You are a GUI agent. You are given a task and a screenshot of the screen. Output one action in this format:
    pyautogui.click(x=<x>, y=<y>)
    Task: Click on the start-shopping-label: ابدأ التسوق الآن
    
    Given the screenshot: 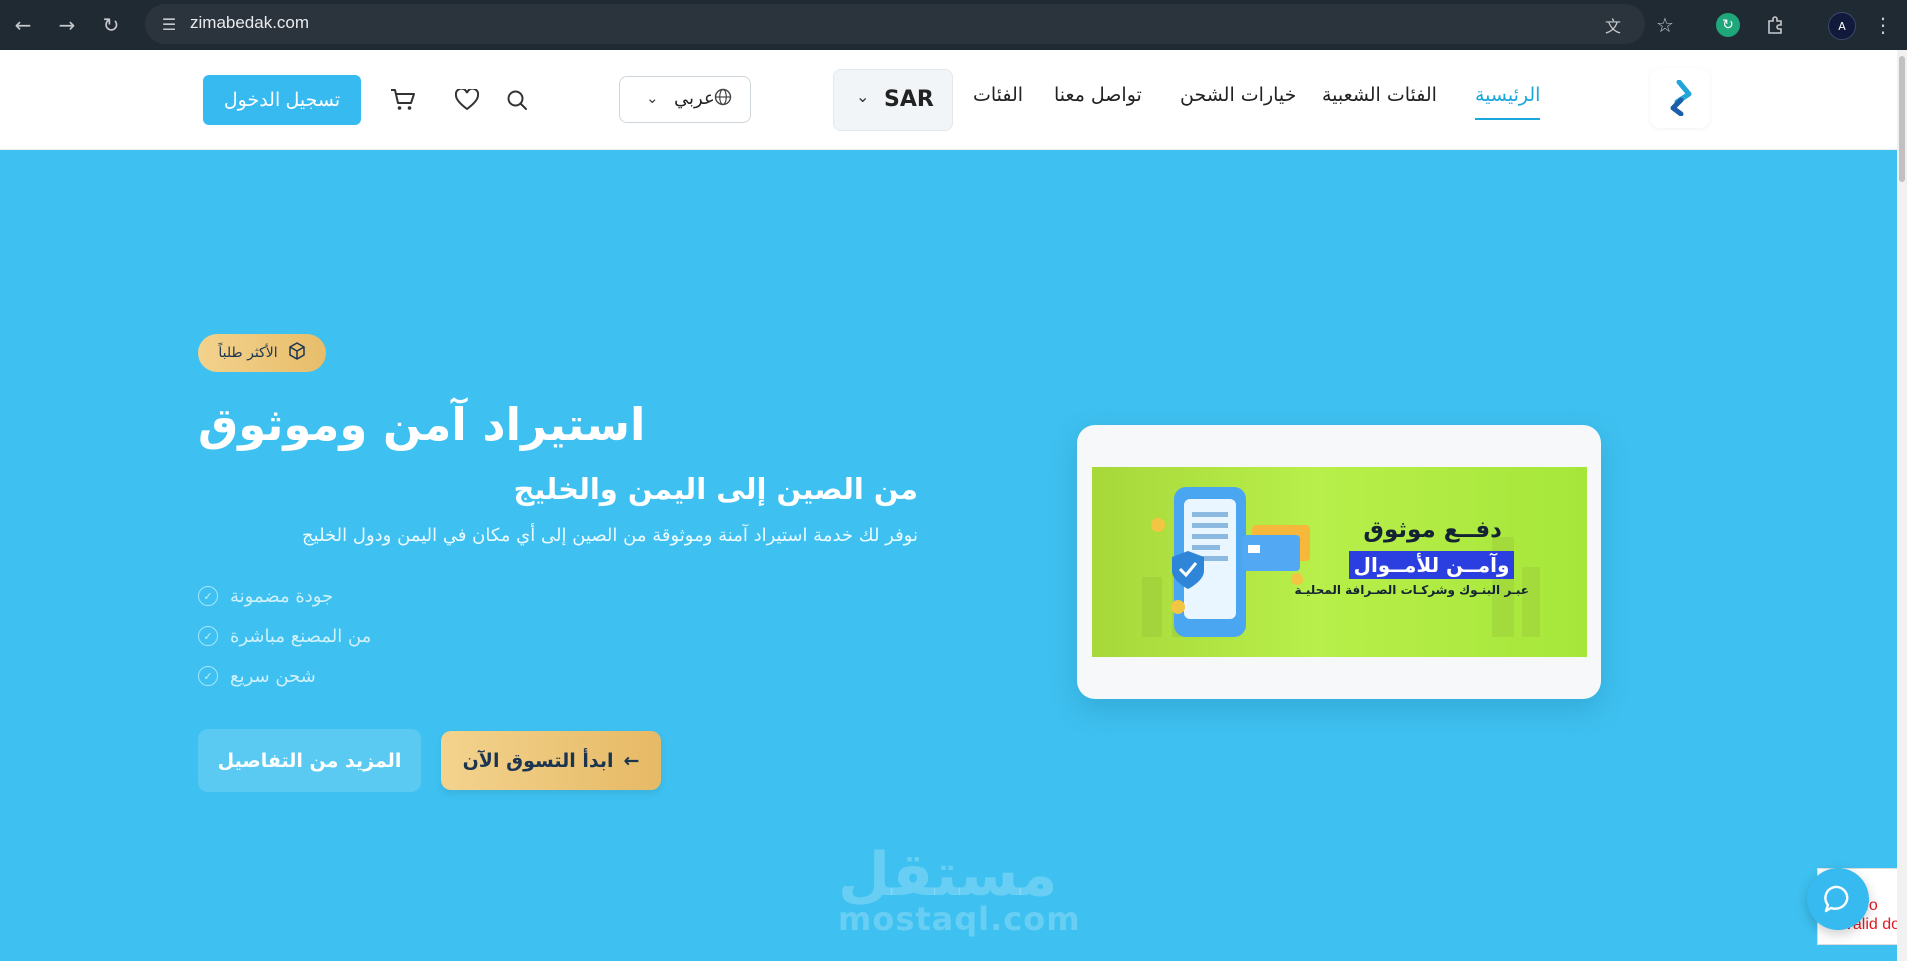 What is the action you would take?
    pyautogui.click(x=538, y=760)
    